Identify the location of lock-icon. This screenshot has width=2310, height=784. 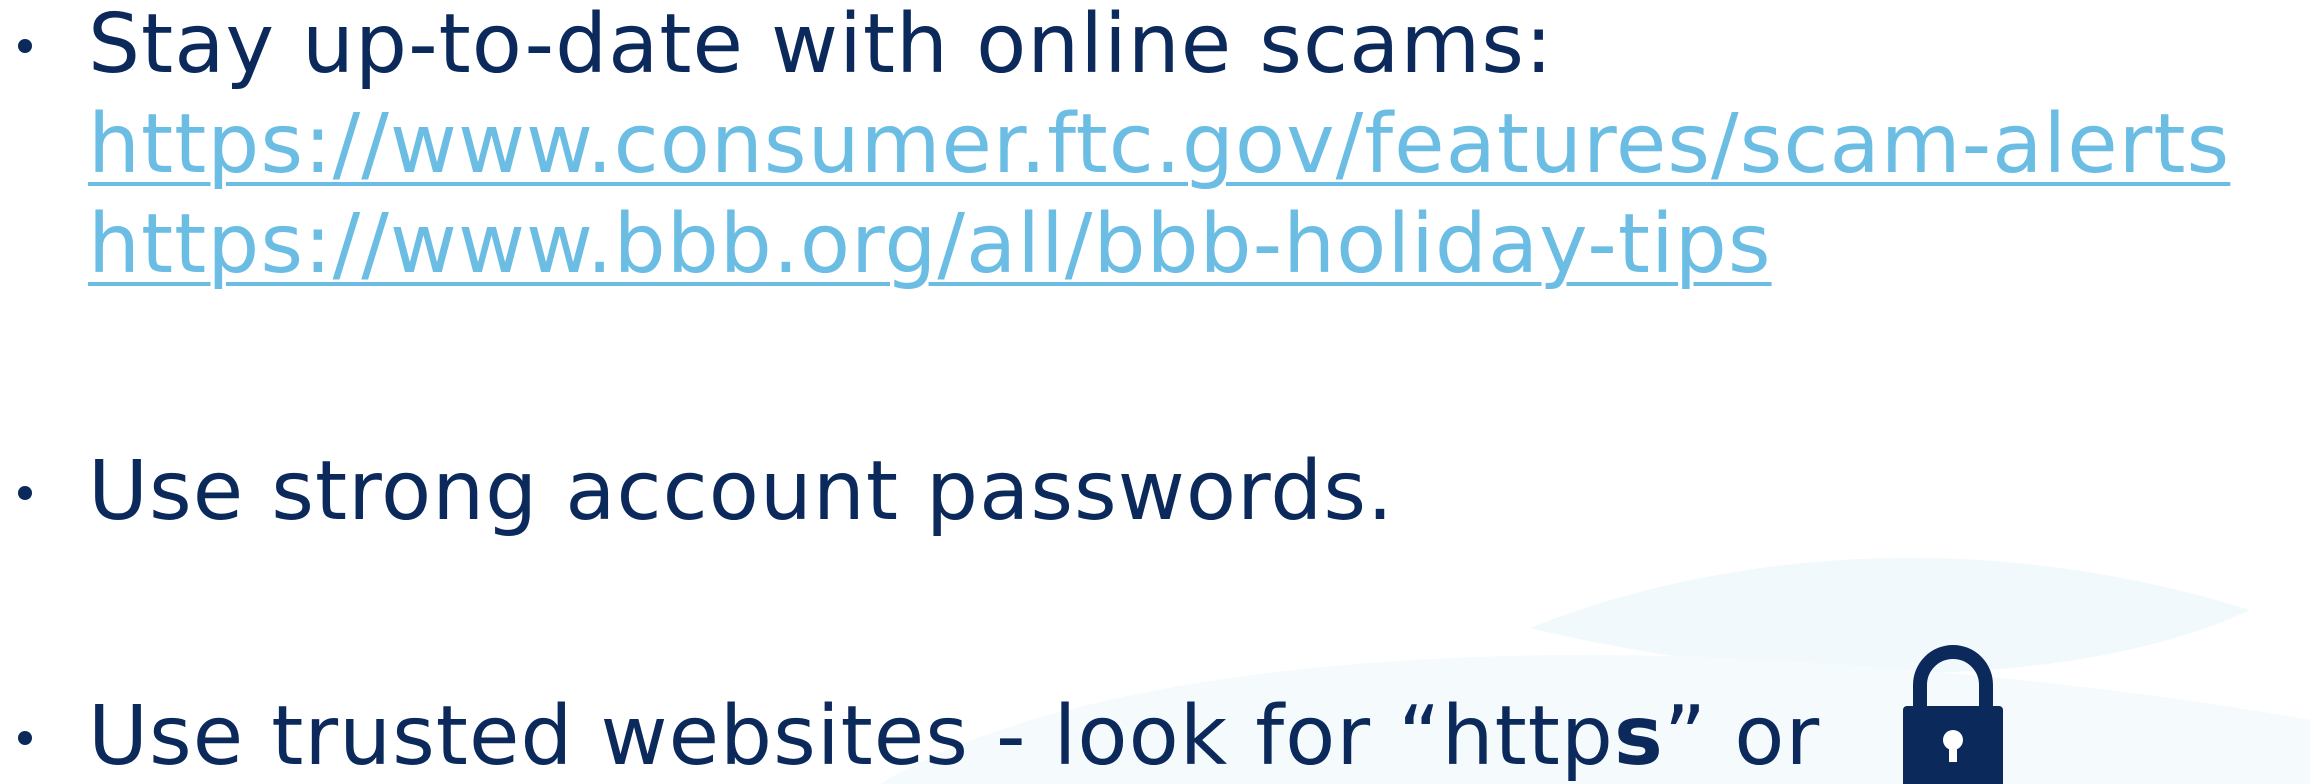
(1953, 714).